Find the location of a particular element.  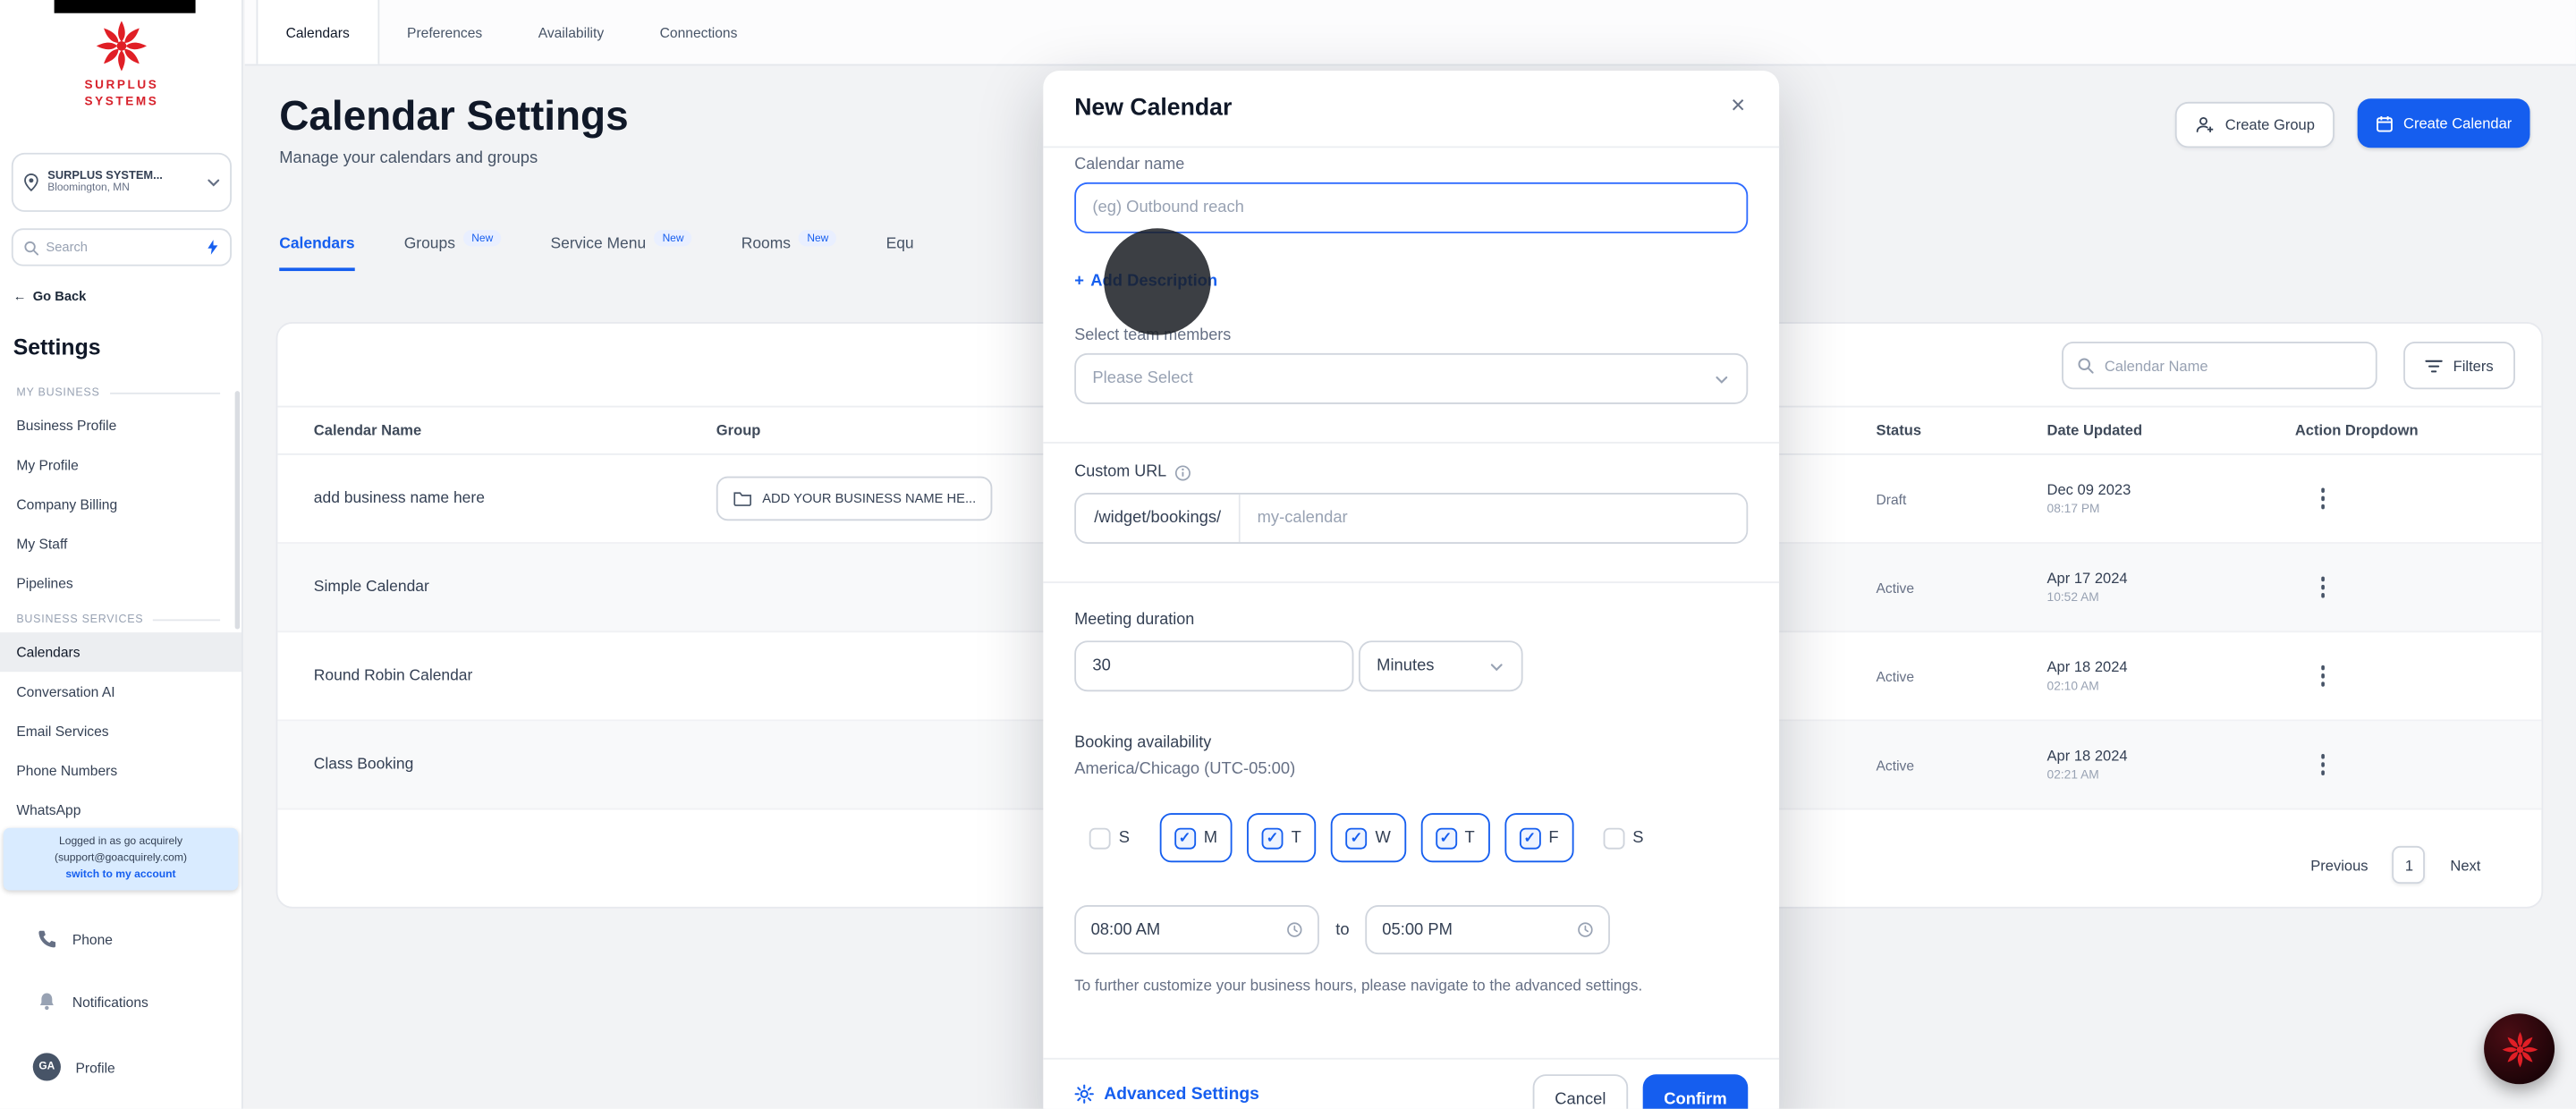

location-selector: SURPLUS SYSTEM... Bloomington, MN is located at coordinates (121, 182).